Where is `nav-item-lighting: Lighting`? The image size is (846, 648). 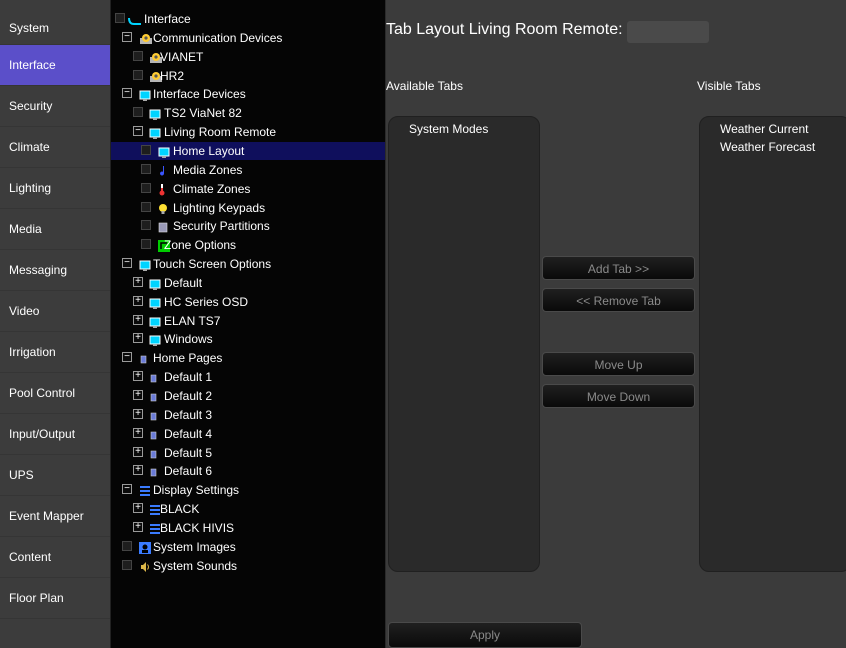 nav-item-lighting: Lighting is located at coordinates (55, 188).